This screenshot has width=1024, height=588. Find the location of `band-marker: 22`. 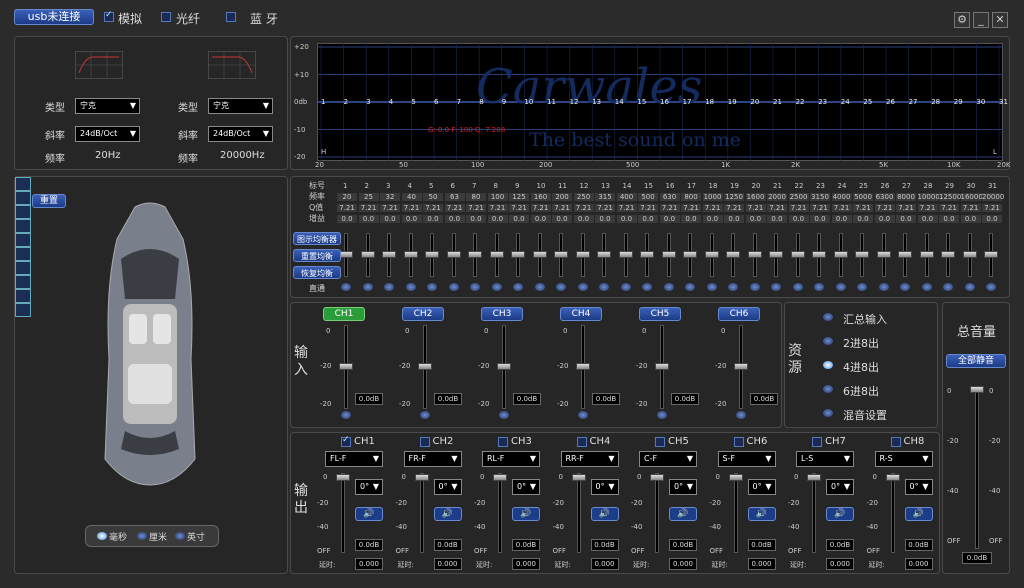

band-marker: 22 is located at coordinates (800, 102).